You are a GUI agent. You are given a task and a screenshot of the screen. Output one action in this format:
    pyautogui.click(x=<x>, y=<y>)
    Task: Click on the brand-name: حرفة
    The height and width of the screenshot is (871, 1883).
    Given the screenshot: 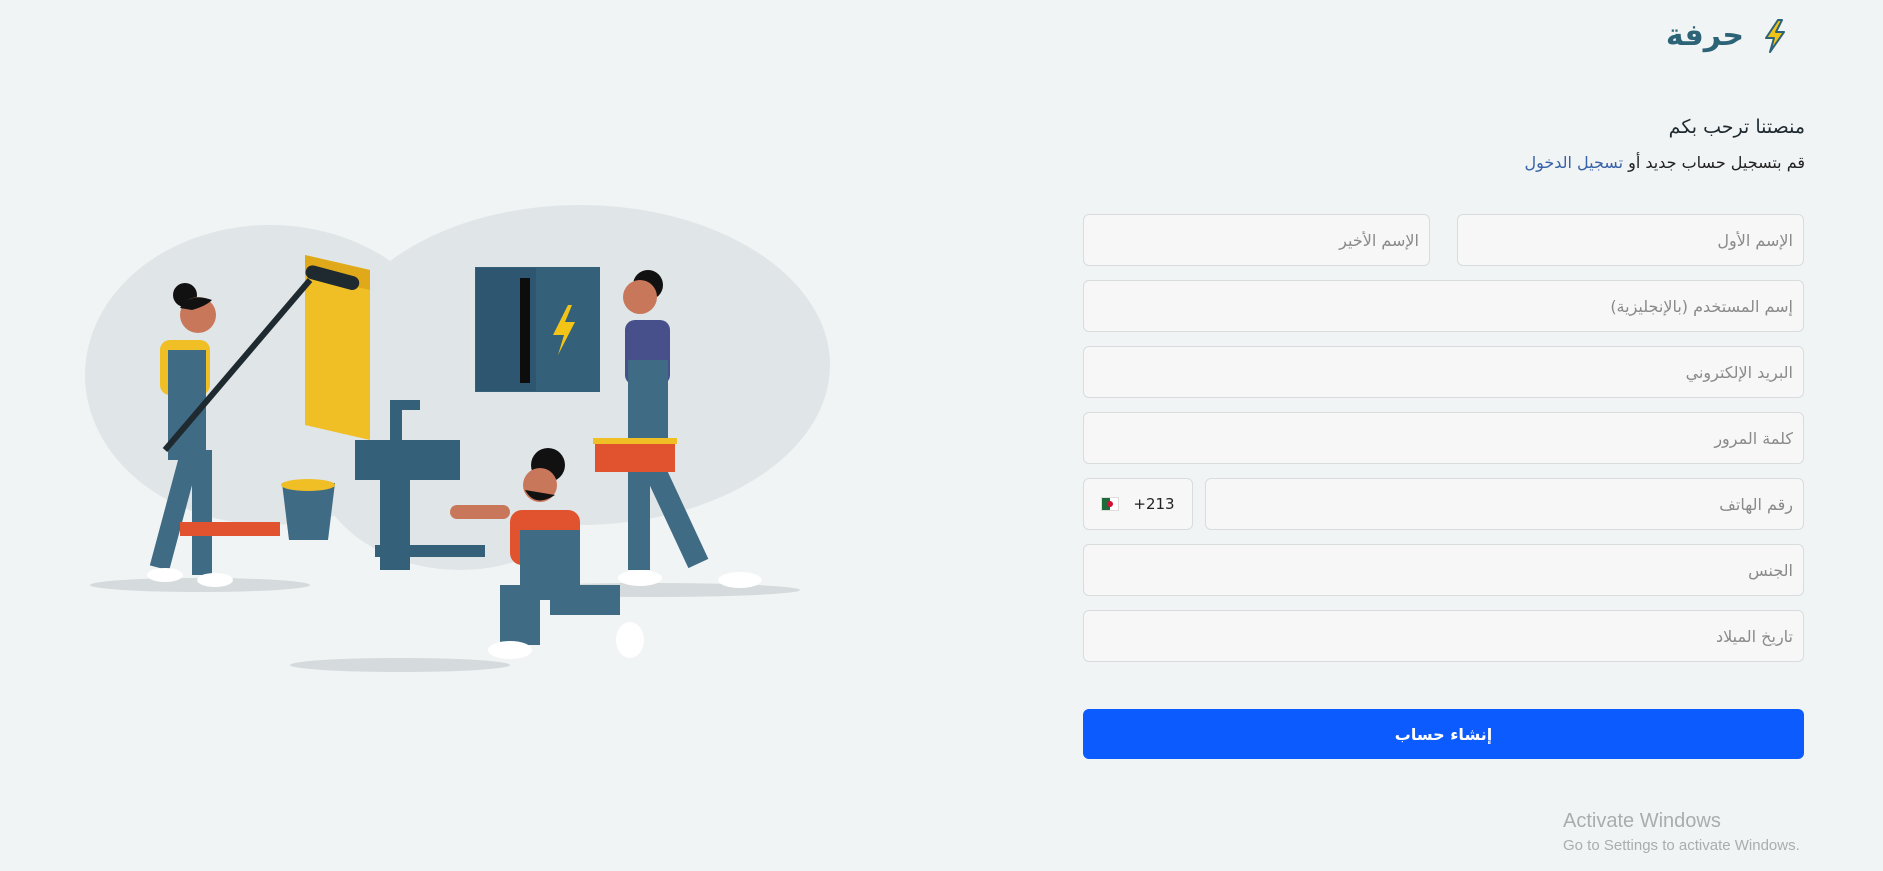 What is the action you would take?
    pyautogui.click(x=1704, y=35)
    